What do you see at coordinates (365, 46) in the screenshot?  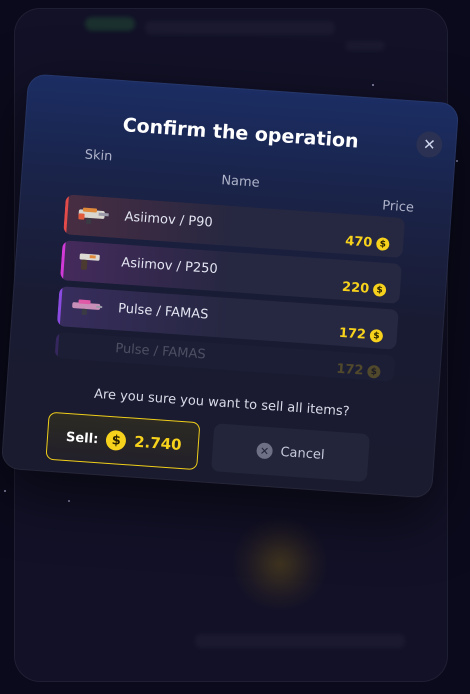 I see `blurred-header-meta` at bounding box center [365, 46].